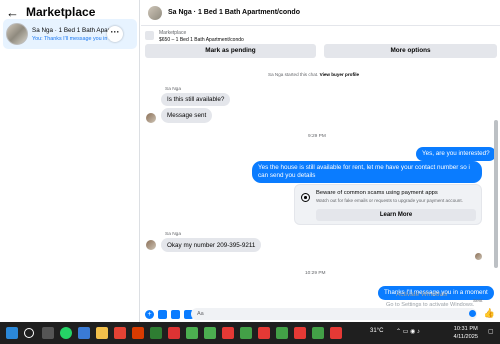  Describe the element at coordinates (102, 333) in the screenshot. I see `file-explorer-icon` at that location.